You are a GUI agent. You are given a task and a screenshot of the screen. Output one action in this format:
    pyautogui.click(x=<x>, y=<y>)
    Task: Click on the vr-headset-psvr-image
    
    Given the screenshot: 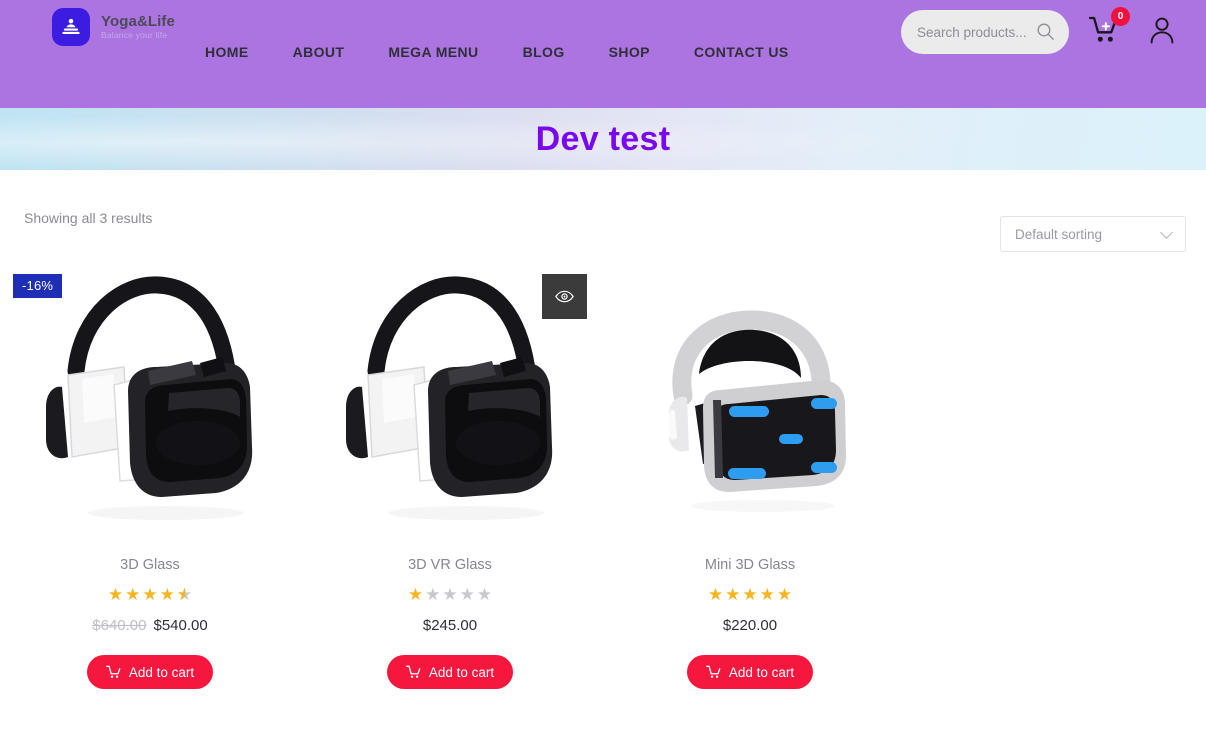 What is the action you would take?
    pyautogui.click(x=757, y=410)
    